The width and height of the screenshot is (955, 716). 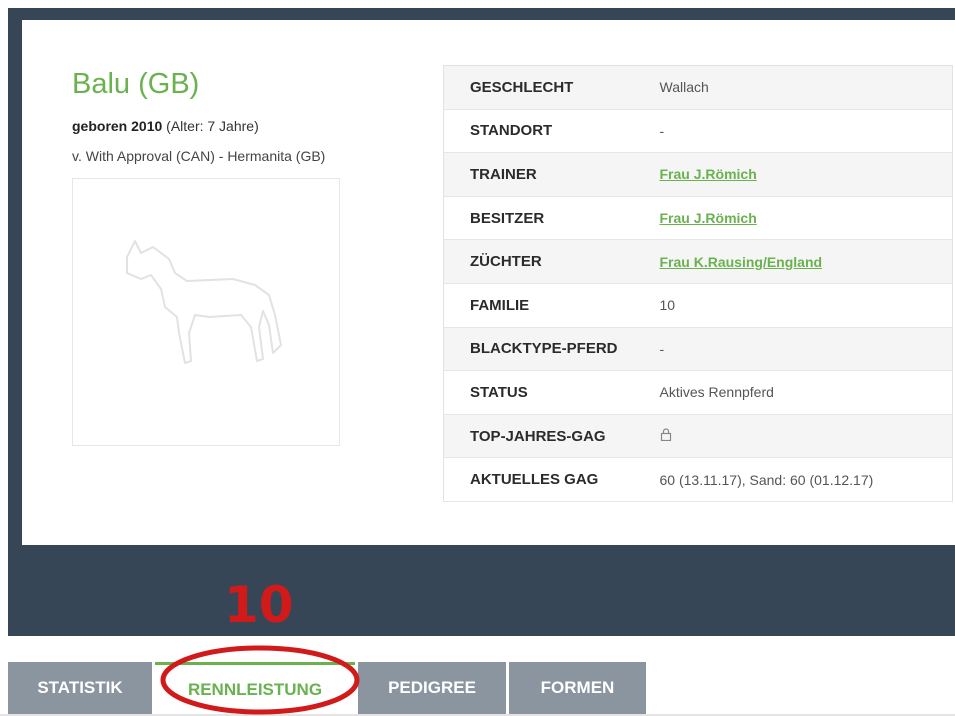 I want to click on horse-name: Balu (GB), so click(x=136, y=84).